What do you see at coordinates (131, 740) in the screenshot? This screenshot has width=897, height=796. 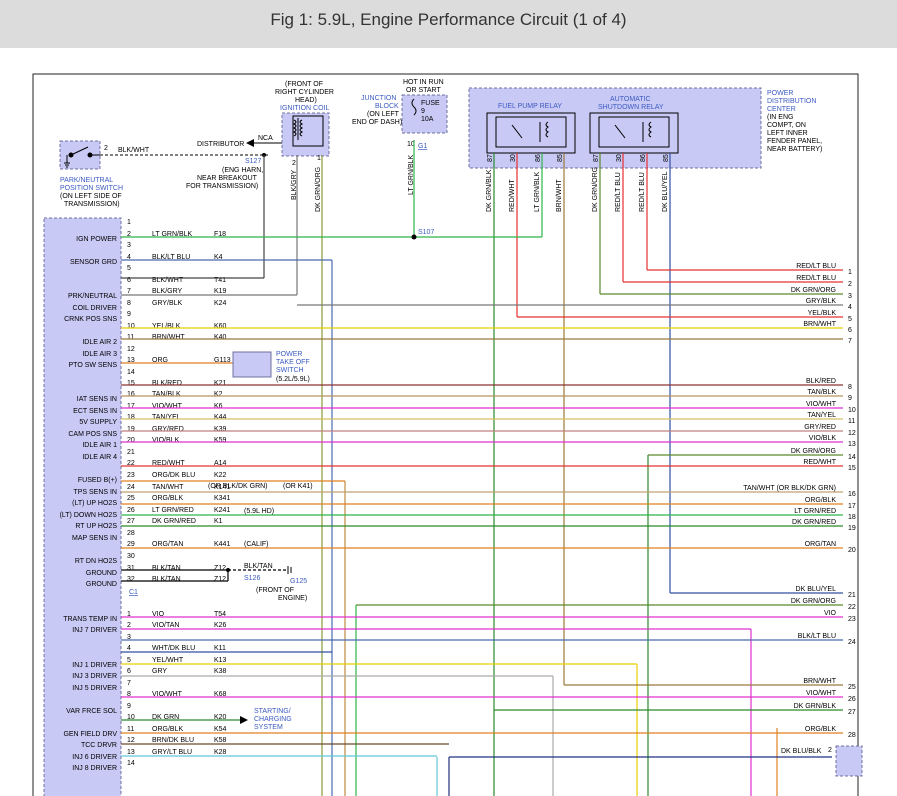 I see `pcm-pin-number: 12` at bounding box center [131, 740].